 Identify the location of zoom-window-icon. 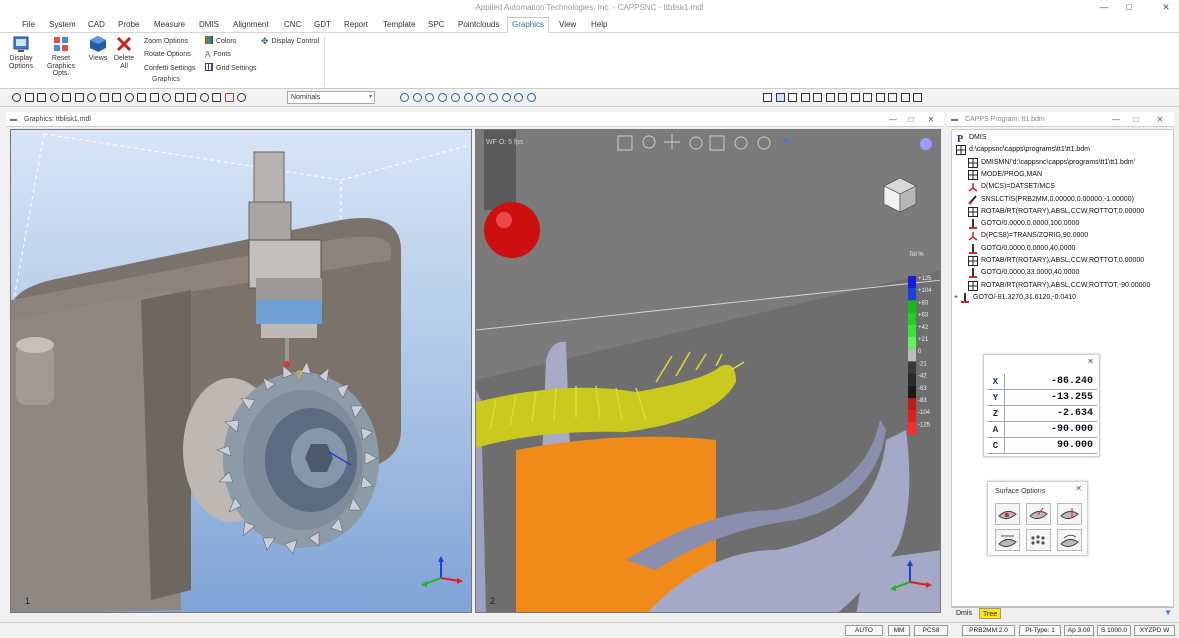
(625, 143).